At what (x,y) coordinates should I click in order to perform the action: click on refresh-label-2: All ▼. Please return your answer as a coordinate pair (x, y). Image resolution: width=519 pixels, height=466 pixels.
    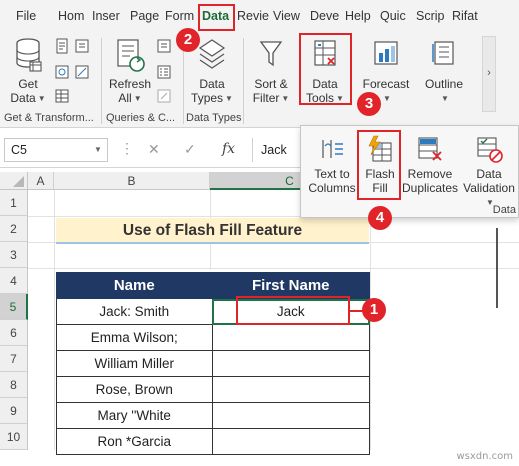
    Looking at the image, I should click on (130, 98).